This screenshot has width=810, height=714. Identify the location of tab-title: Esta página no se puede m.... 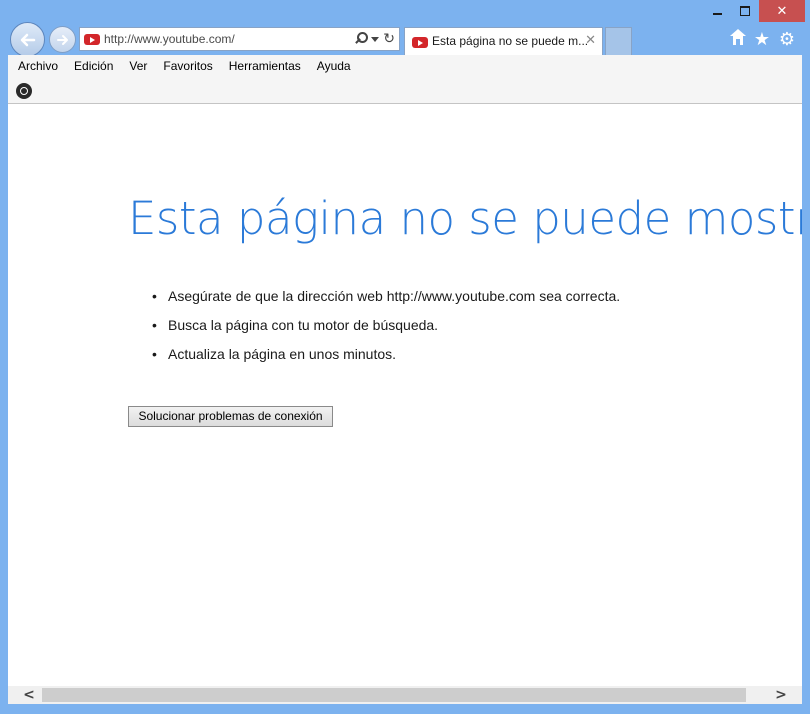
(510, 41).